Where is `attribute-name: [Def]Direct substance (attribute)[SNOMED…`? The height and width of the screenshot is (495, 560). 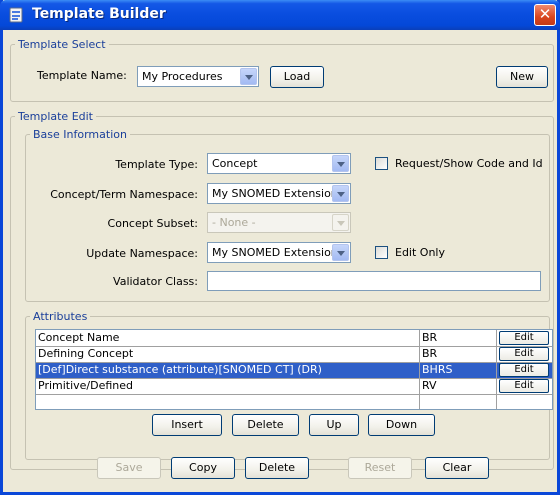
attribute-name: [Def]Direct substance (attribute)[SNOMED… is located at coordinates (180, 369).